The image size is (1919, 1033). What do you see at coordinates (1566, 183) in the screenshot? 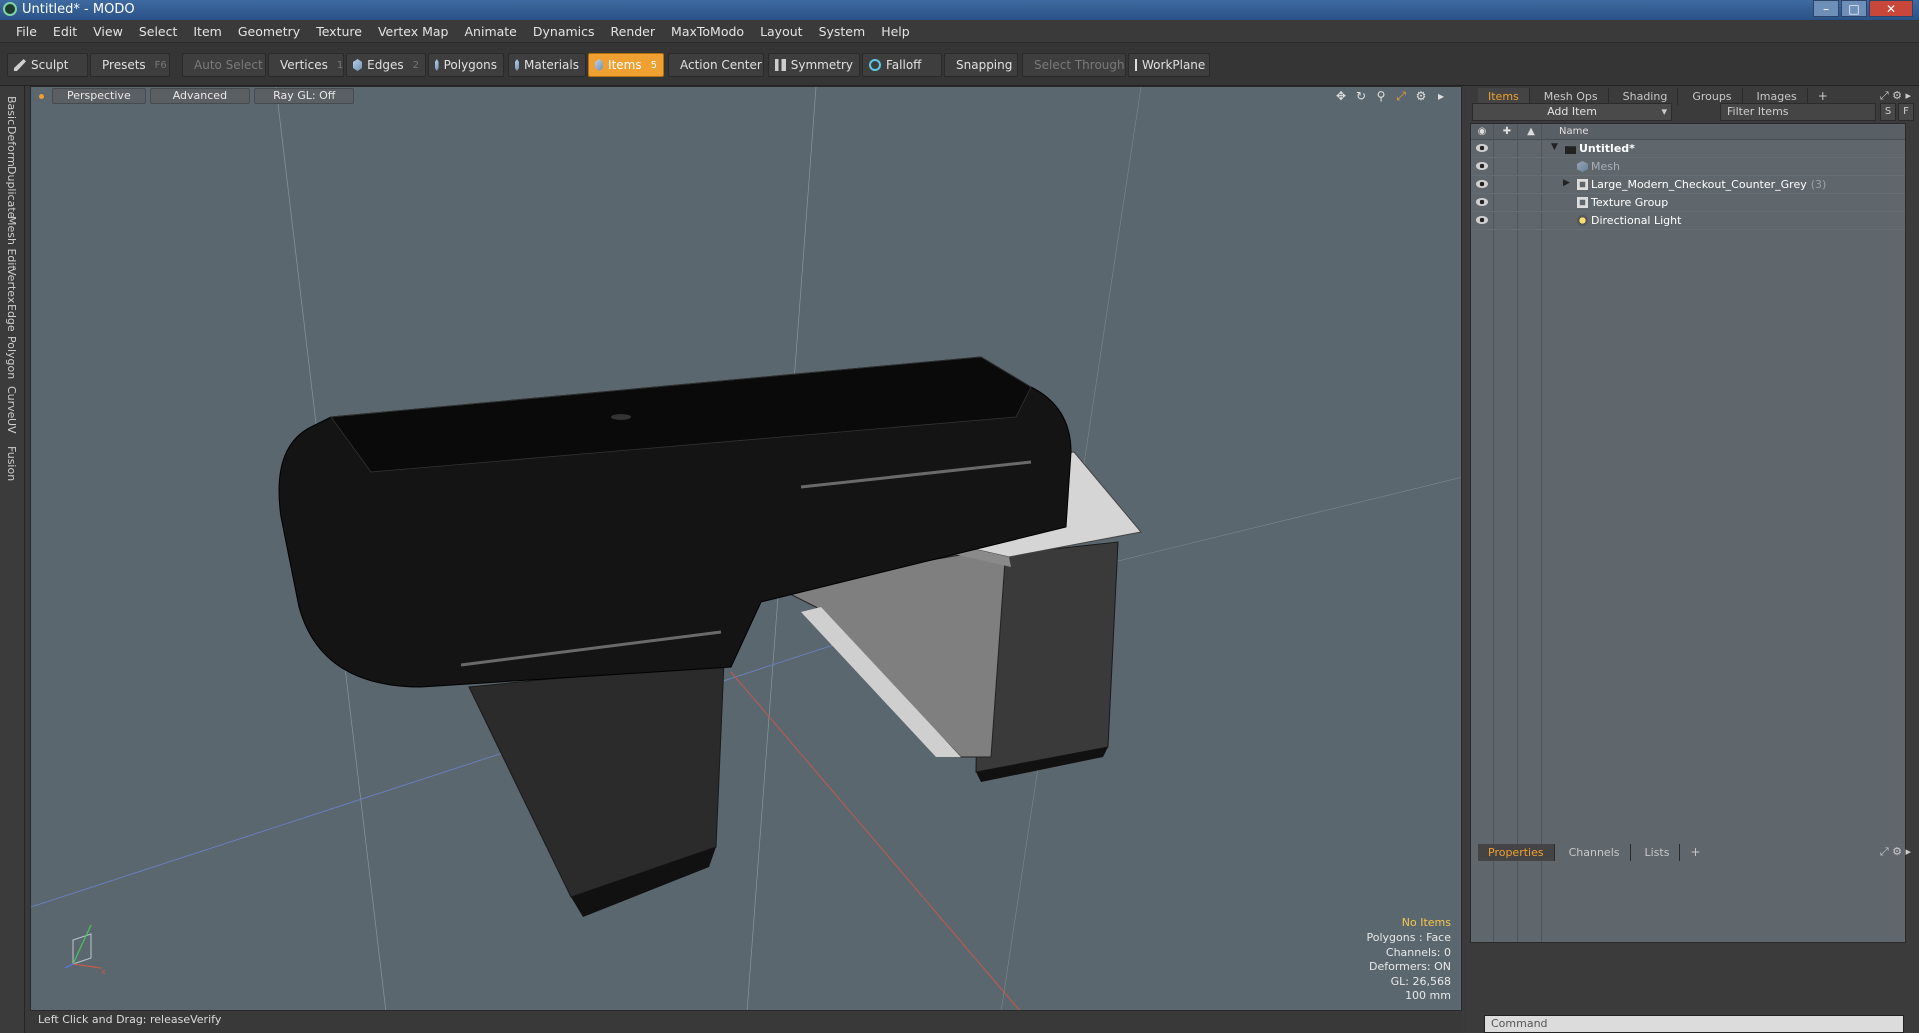
I see `expand-arrow-icon: ▶` at bounding box center [1566, 183].